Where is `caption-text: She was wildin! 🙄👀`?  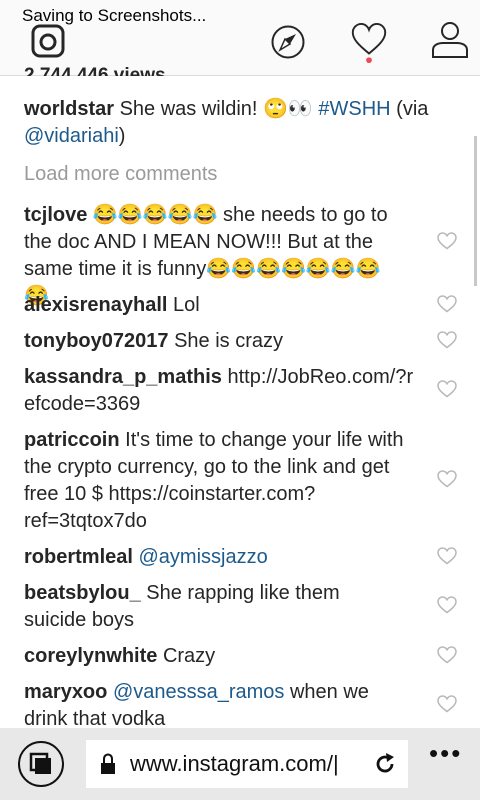
caption-text: She was wildin! 🙄👀 is located at coordinates (216, 109).